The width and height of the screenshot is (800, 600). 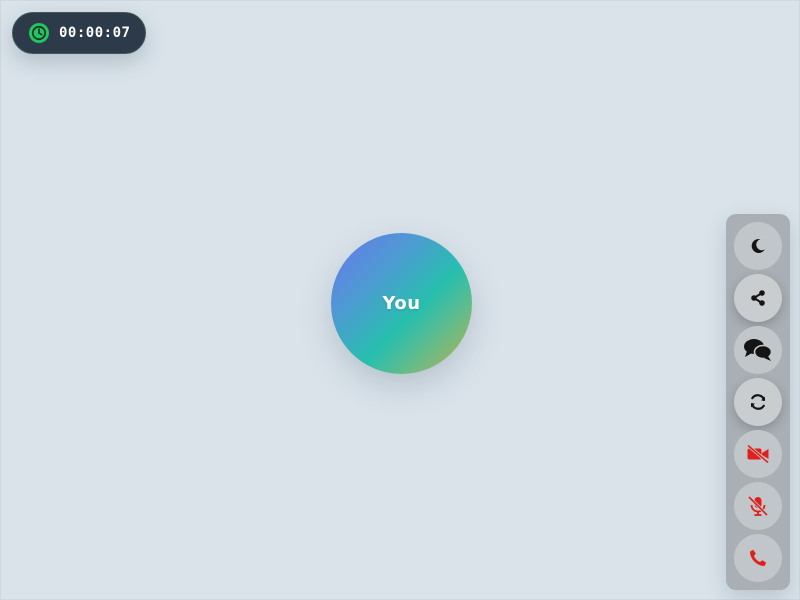 I want to click on participant-label: You, so click(x=401, y=303).